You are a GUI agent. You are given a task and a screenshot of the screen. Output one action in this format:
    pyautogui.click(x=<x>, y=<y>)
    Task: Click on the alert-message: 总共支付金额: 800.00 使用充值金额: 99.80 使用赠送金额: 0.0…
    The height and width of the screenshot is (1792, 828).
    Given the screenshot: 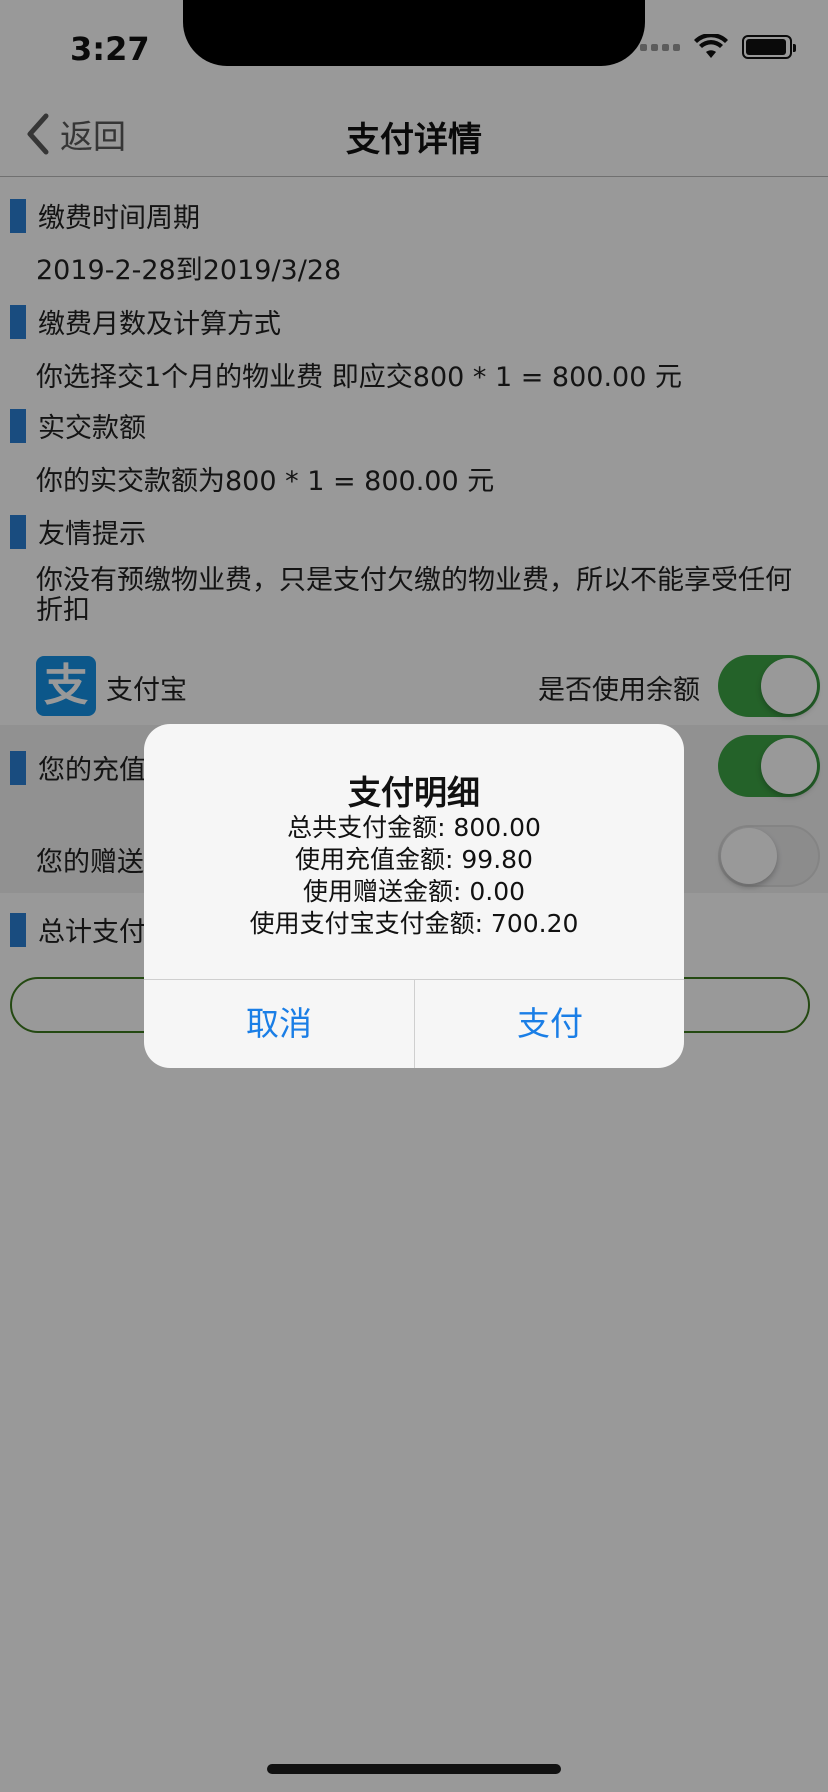 What is the action you would take?
    pyautogui.click(x=414, y=876)
    